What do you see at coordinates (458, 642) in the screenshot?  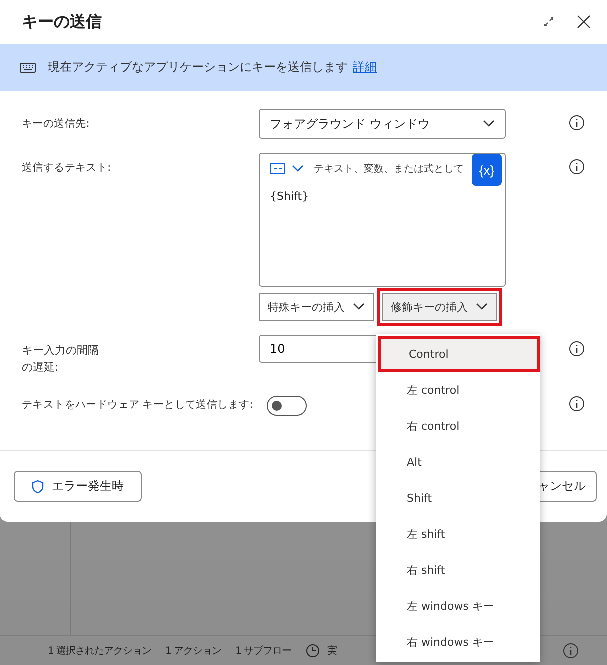 I see `menu-item: 右 windows キー` at bounding box center [458, 642].